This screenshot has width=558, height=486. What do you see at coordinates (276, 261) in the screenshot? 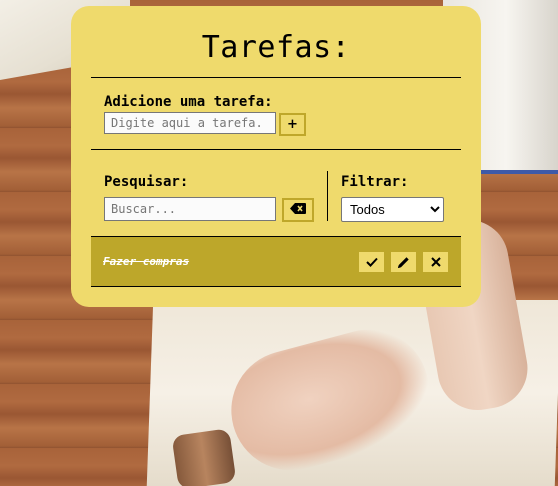
I see `todo-item: Fazer compras` at bounding box center [276, 261].